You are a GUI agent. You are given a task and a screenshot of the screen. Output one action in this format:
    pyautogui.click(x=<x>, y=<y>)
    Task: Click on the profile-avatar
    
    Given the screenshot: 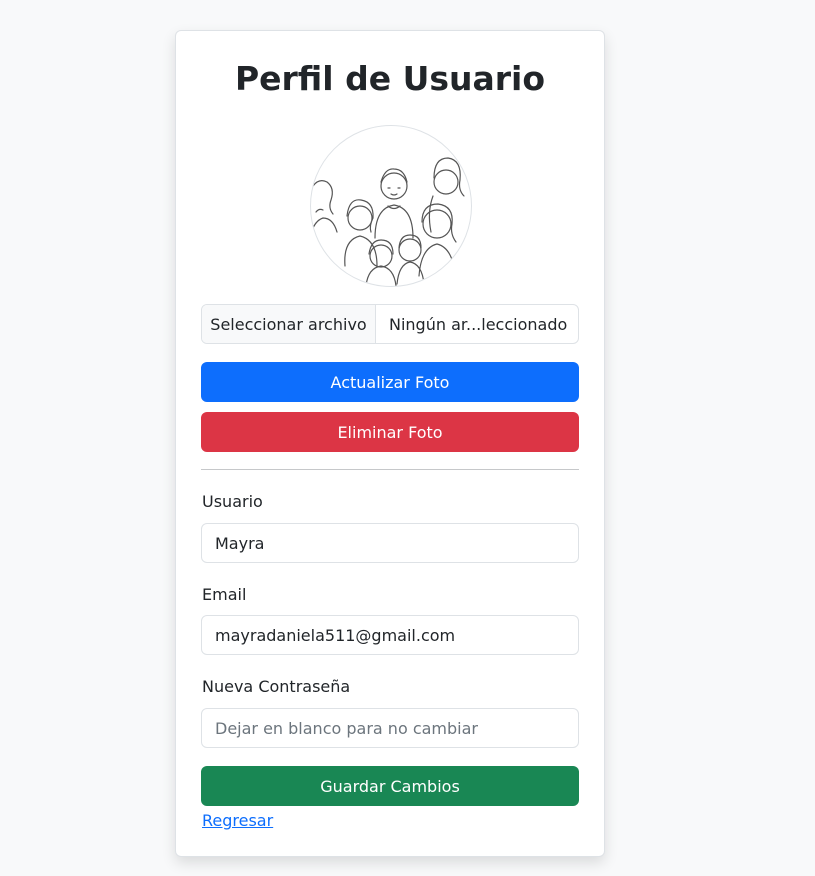 What is the action you would take?
    pyautogui.click(x=391, y=206)
    